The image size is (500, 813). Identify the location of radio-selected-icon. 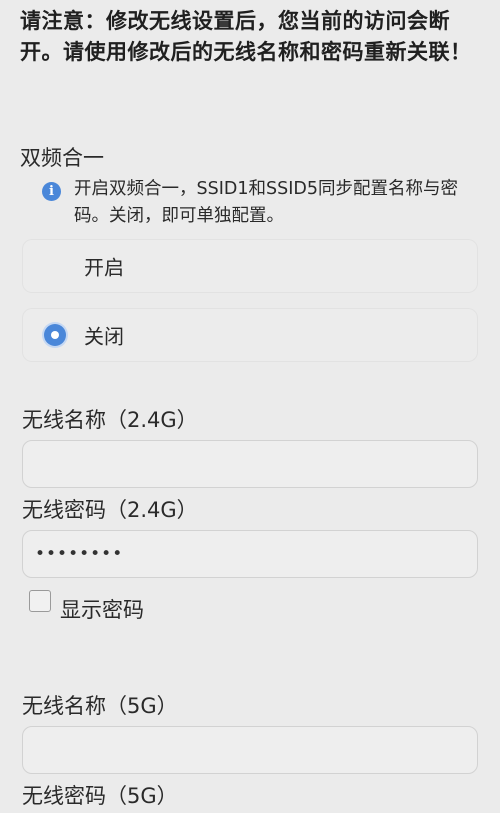
(55, 335).